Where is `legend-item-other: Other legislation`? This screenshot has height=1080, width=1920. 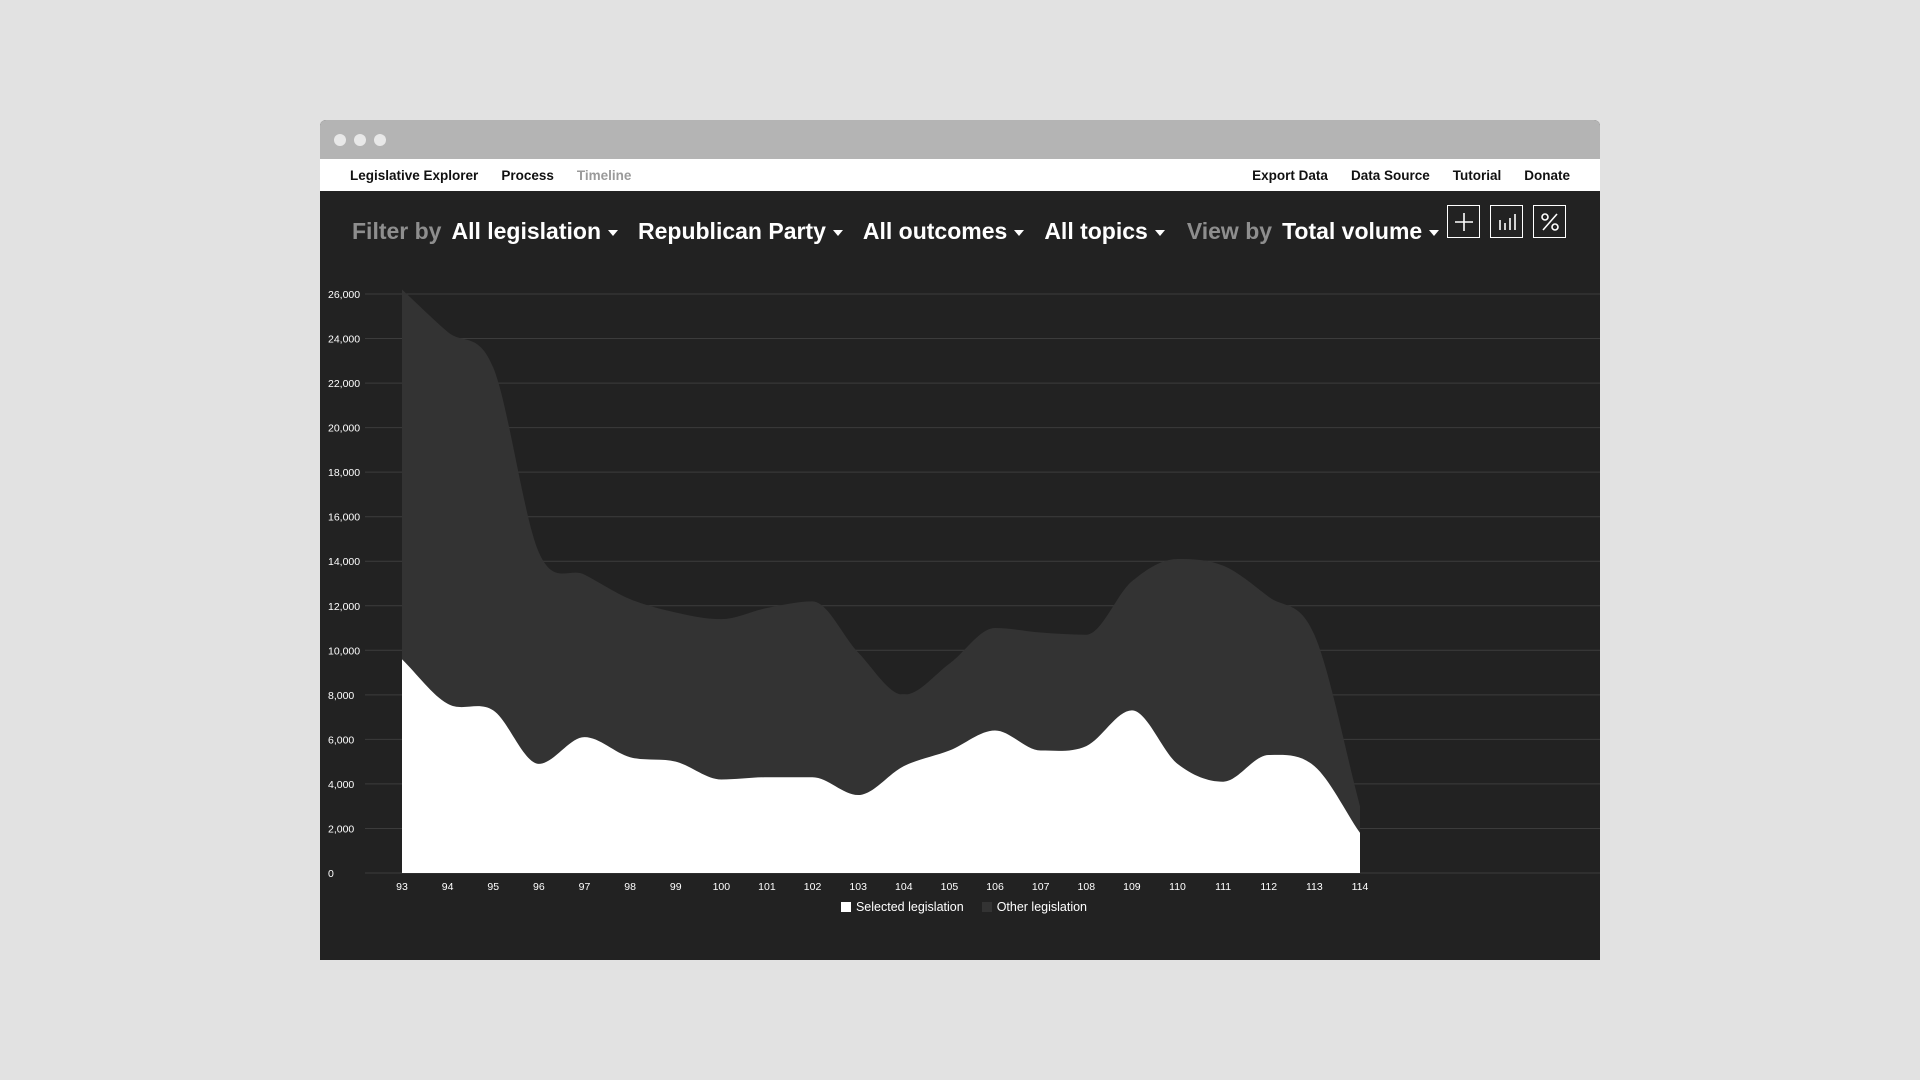
legend-item-other: Other legislation is located at coordinates (1034, 907).